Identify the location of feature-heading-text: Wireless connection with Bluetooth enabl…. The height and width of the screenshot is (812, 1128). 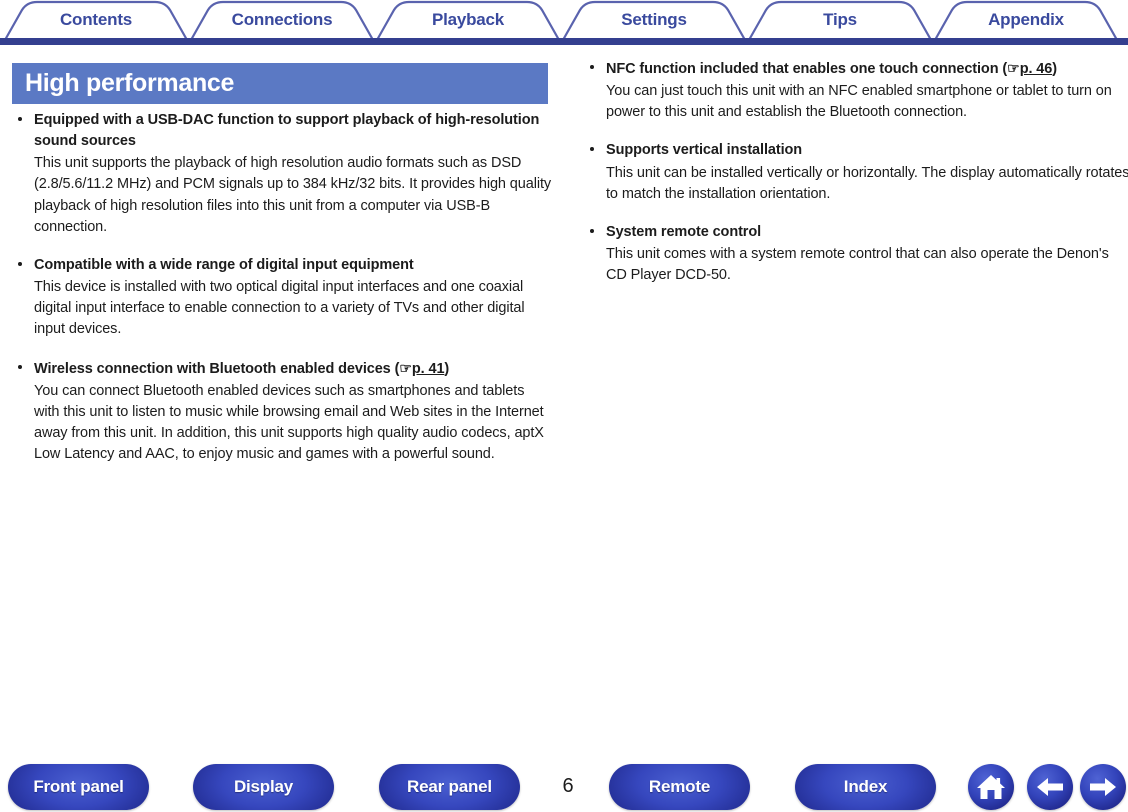
(212, 368).